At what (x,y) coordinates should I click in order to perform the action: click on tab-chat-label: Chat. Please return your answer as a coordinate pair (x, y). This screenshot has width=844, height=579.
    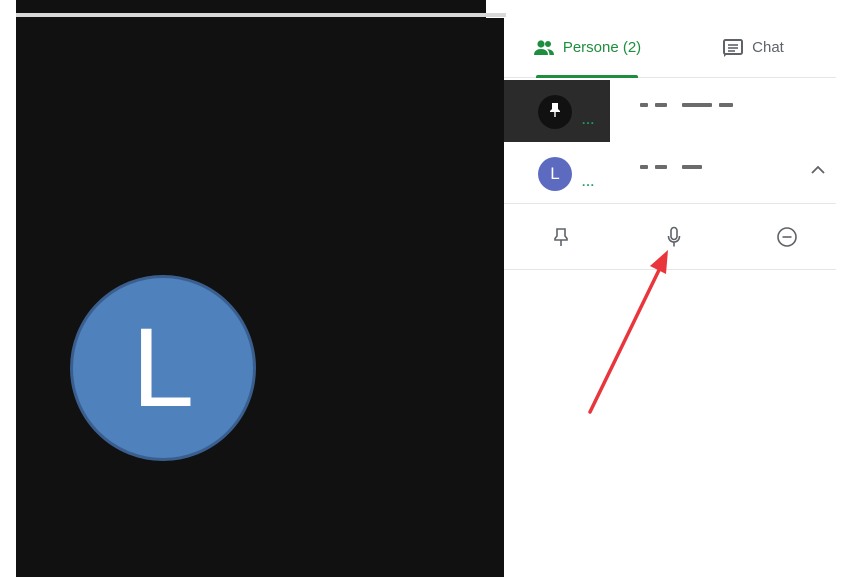
    Looking at the image, I should click on (768, 47).